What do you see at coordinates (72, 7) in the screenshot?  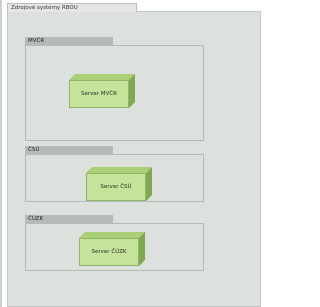 I see `diagram-title: Zdrojové systémy RBOU` at bounding box center [72, 7].